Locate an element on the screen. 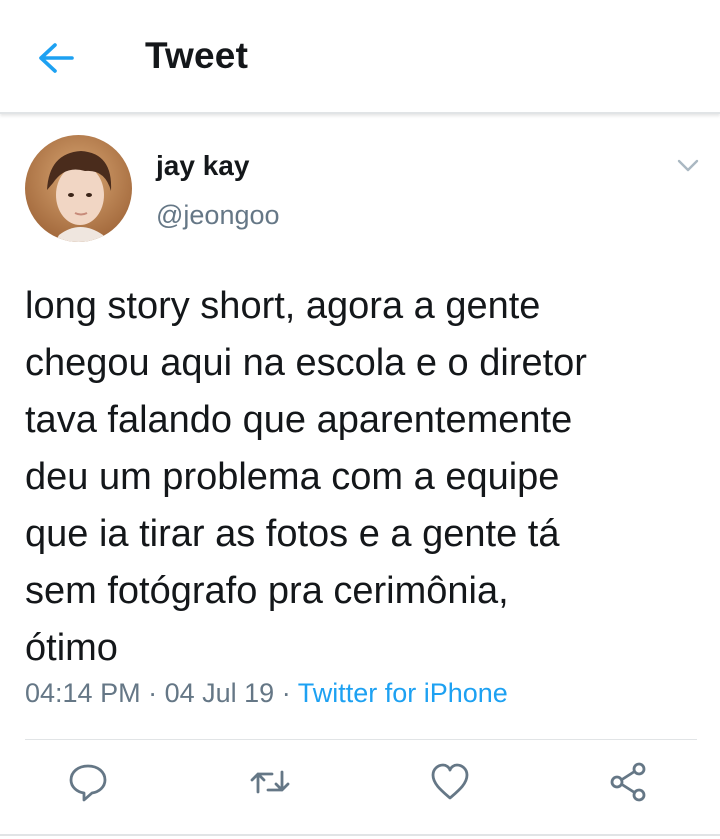  heart-icon is located at coordinates (450, 781).